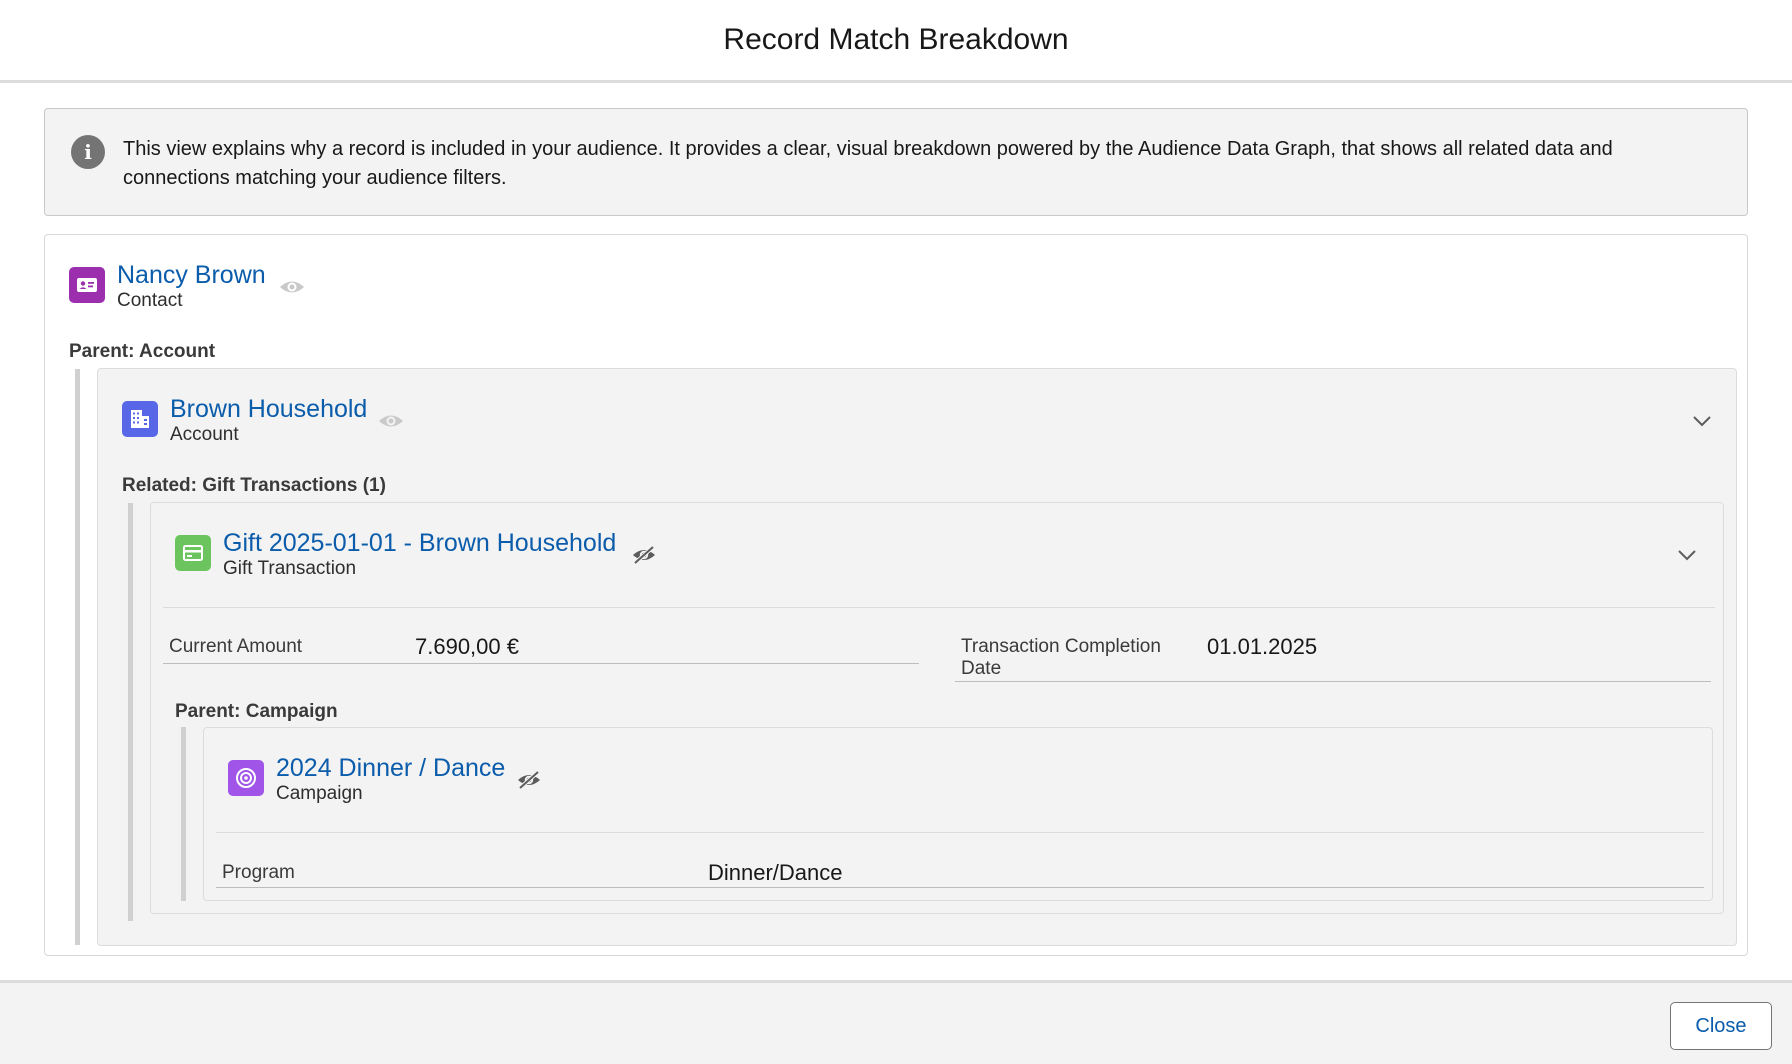  I want to click on info-icon: i, so click(88, 152).